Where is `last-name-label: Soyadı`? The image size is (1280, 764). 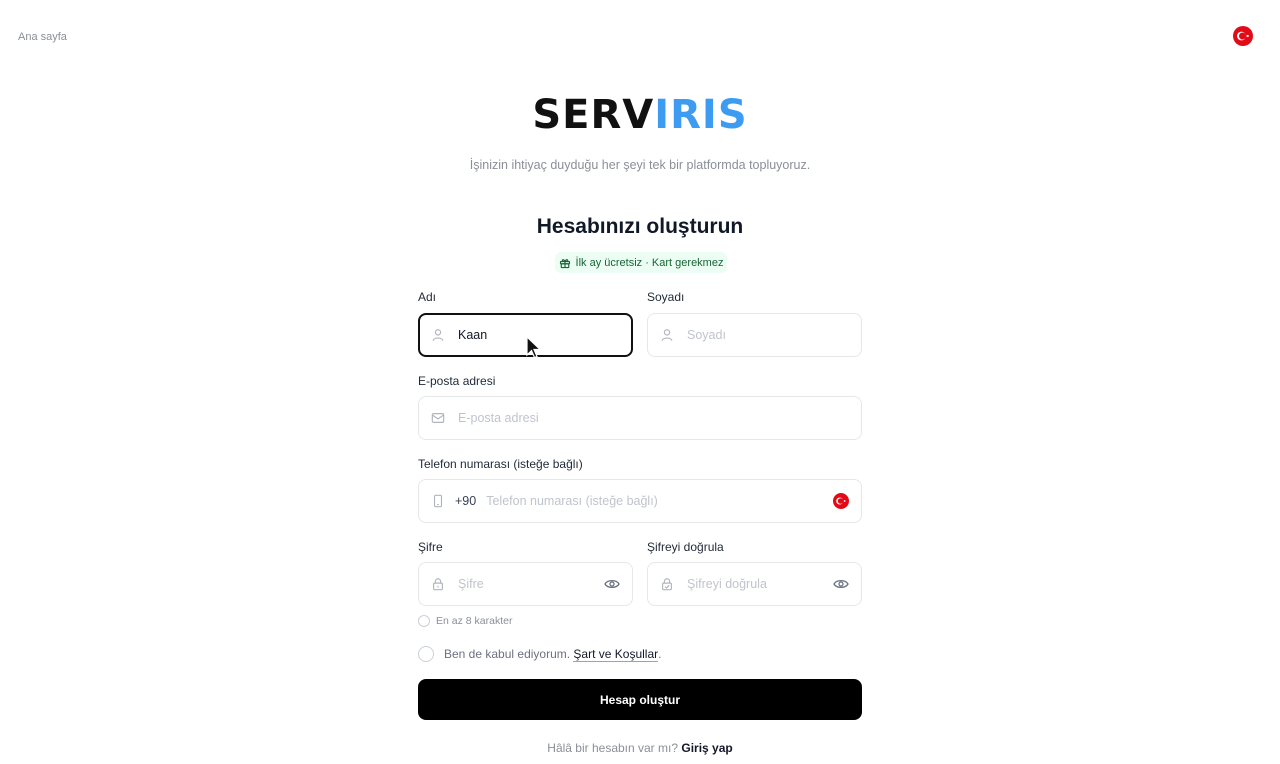
last-name-label: Soyadı is located at coordinates (666, 297).